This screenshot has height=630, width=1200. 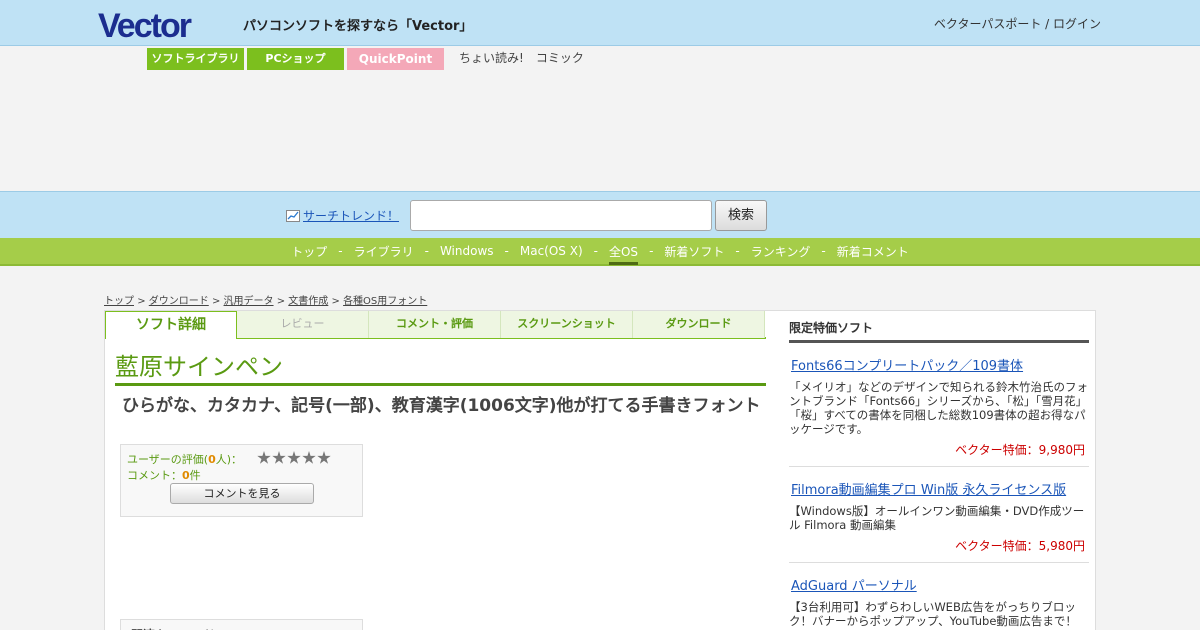 I want to click on breadcrumb-item: ダウンロード, so click(x=179, y=301).